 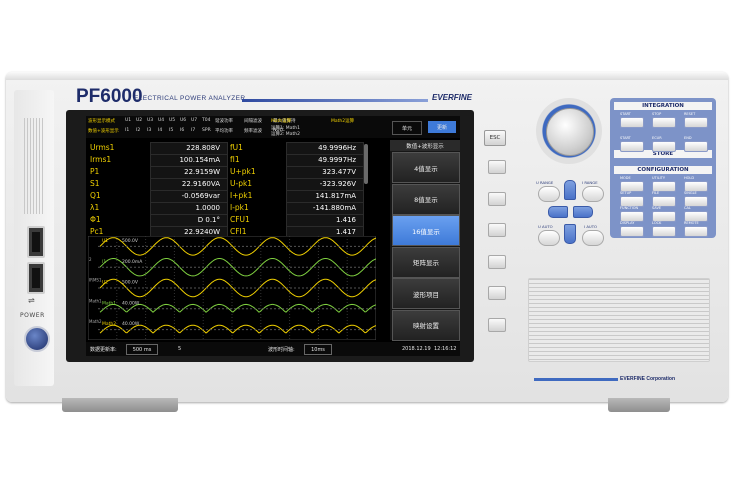 What do you see at coordinates (95, 195) in the screenshot?
I see `measurement-label: Q1` at bounding box center [95, 195].